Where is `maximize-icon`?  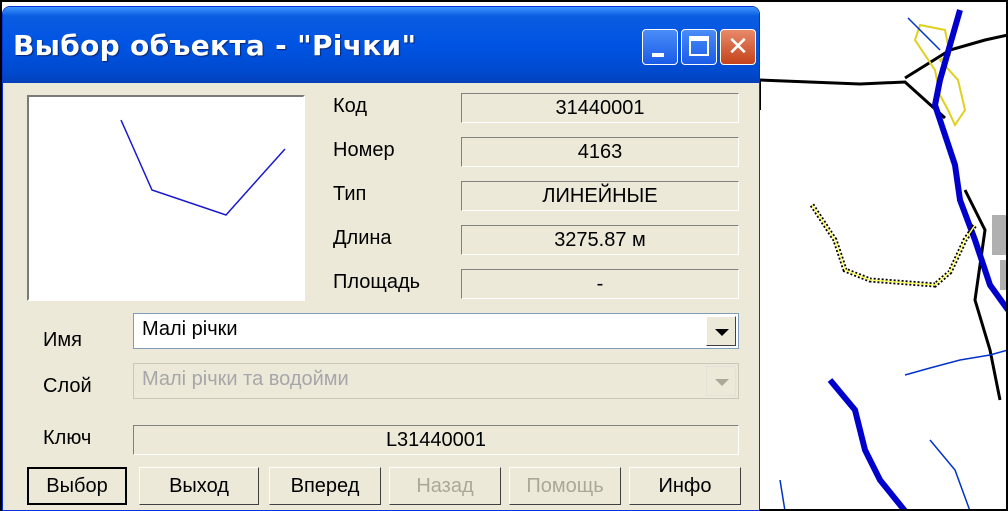
maximize-icon is located at coordinates (699, 46).